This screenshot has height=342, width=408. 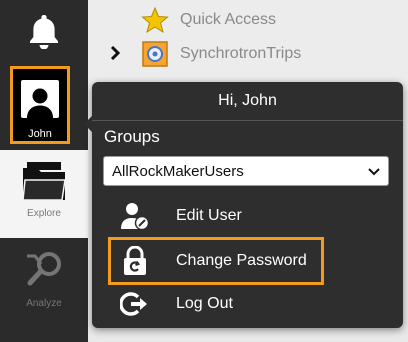 I want to click on edit-user-button: Edit User, so click(x=247, y=216).